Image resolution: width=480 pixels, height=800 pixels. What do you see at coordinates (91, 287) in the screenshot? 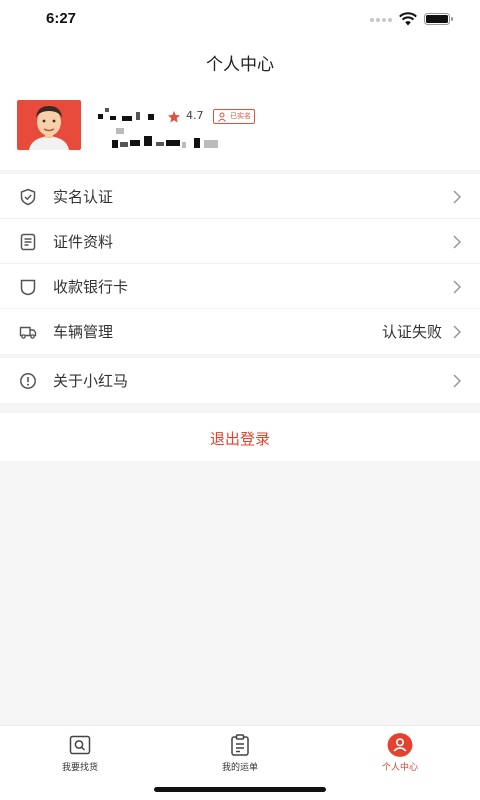
I see `menu-item-label: 收款银行卡` at bounding box center [91, 287].